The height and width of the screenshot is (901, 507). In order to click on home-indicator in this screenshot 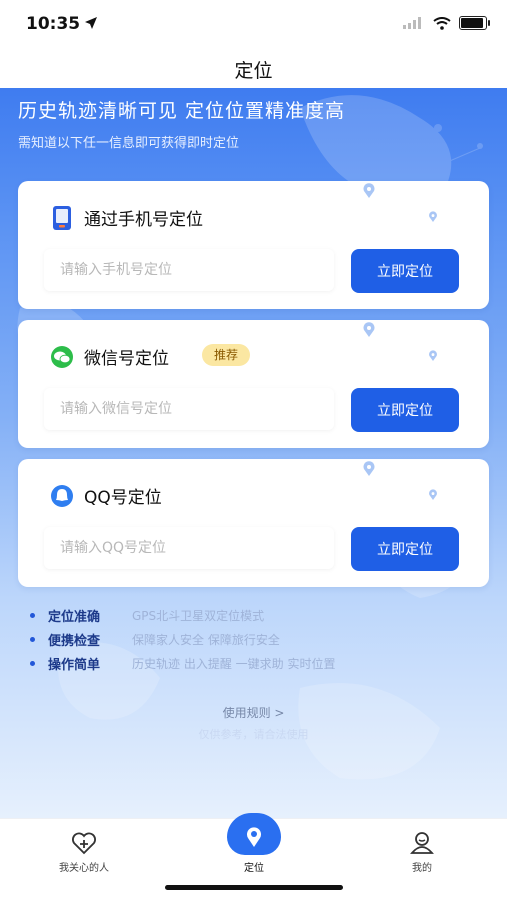, I will do `click(254, 887)`.